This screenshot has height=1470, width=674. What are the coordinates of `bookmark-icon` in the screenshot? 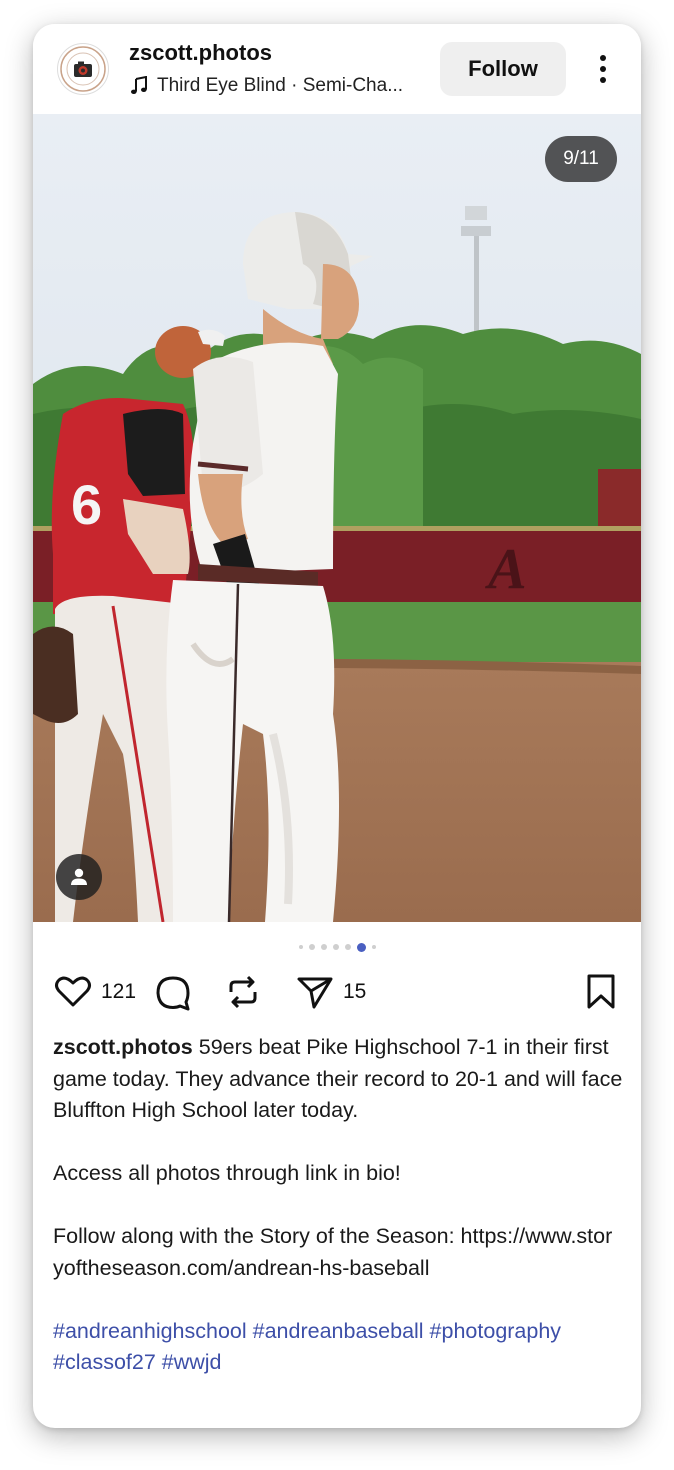 It's located at (601, 992).